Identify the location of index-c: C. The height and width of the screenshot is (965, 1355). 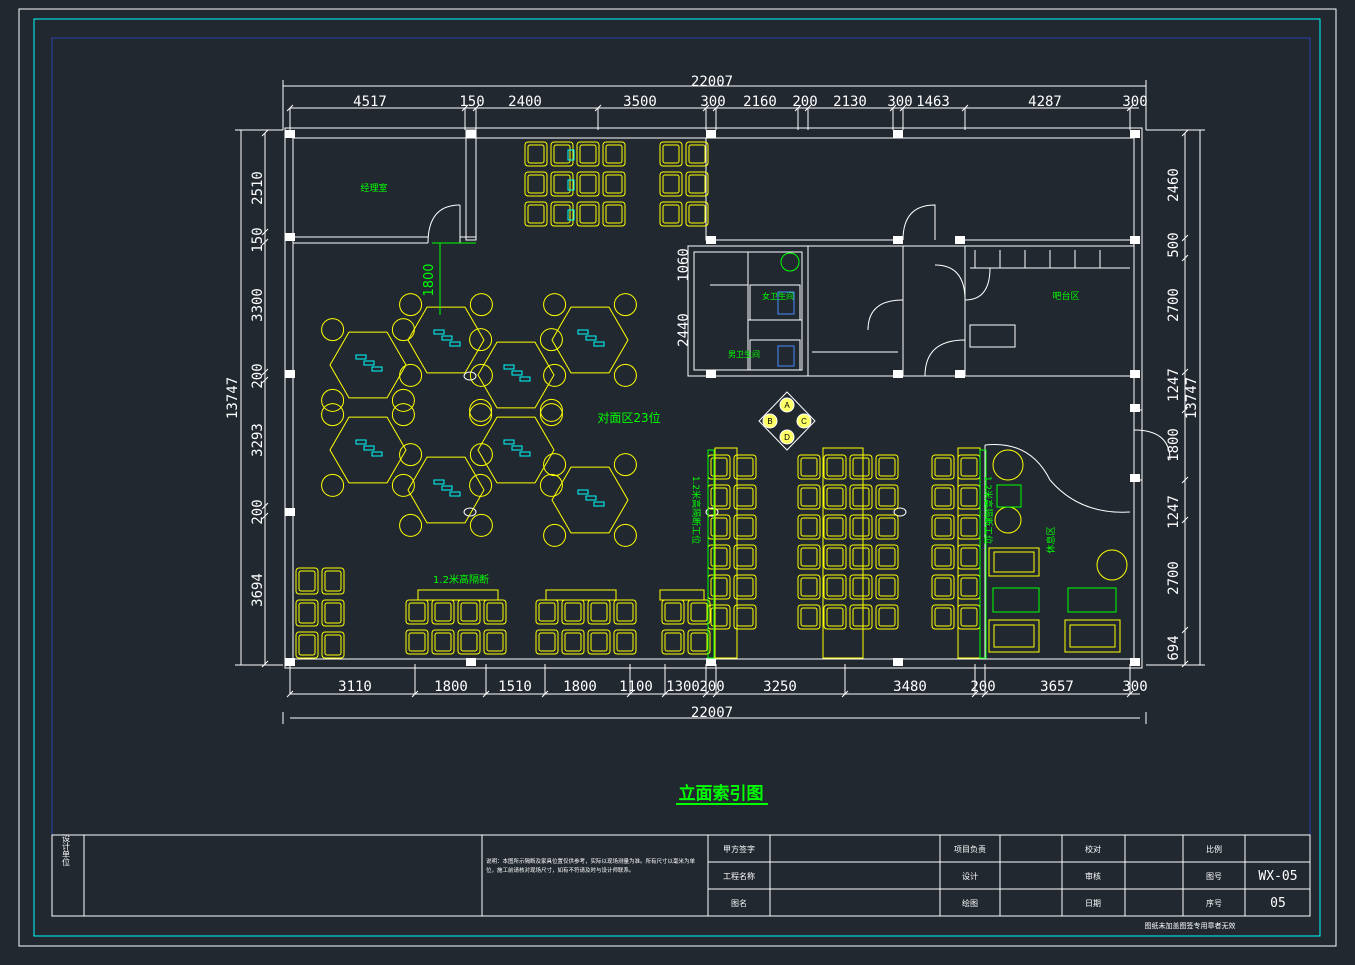
(804, 421).